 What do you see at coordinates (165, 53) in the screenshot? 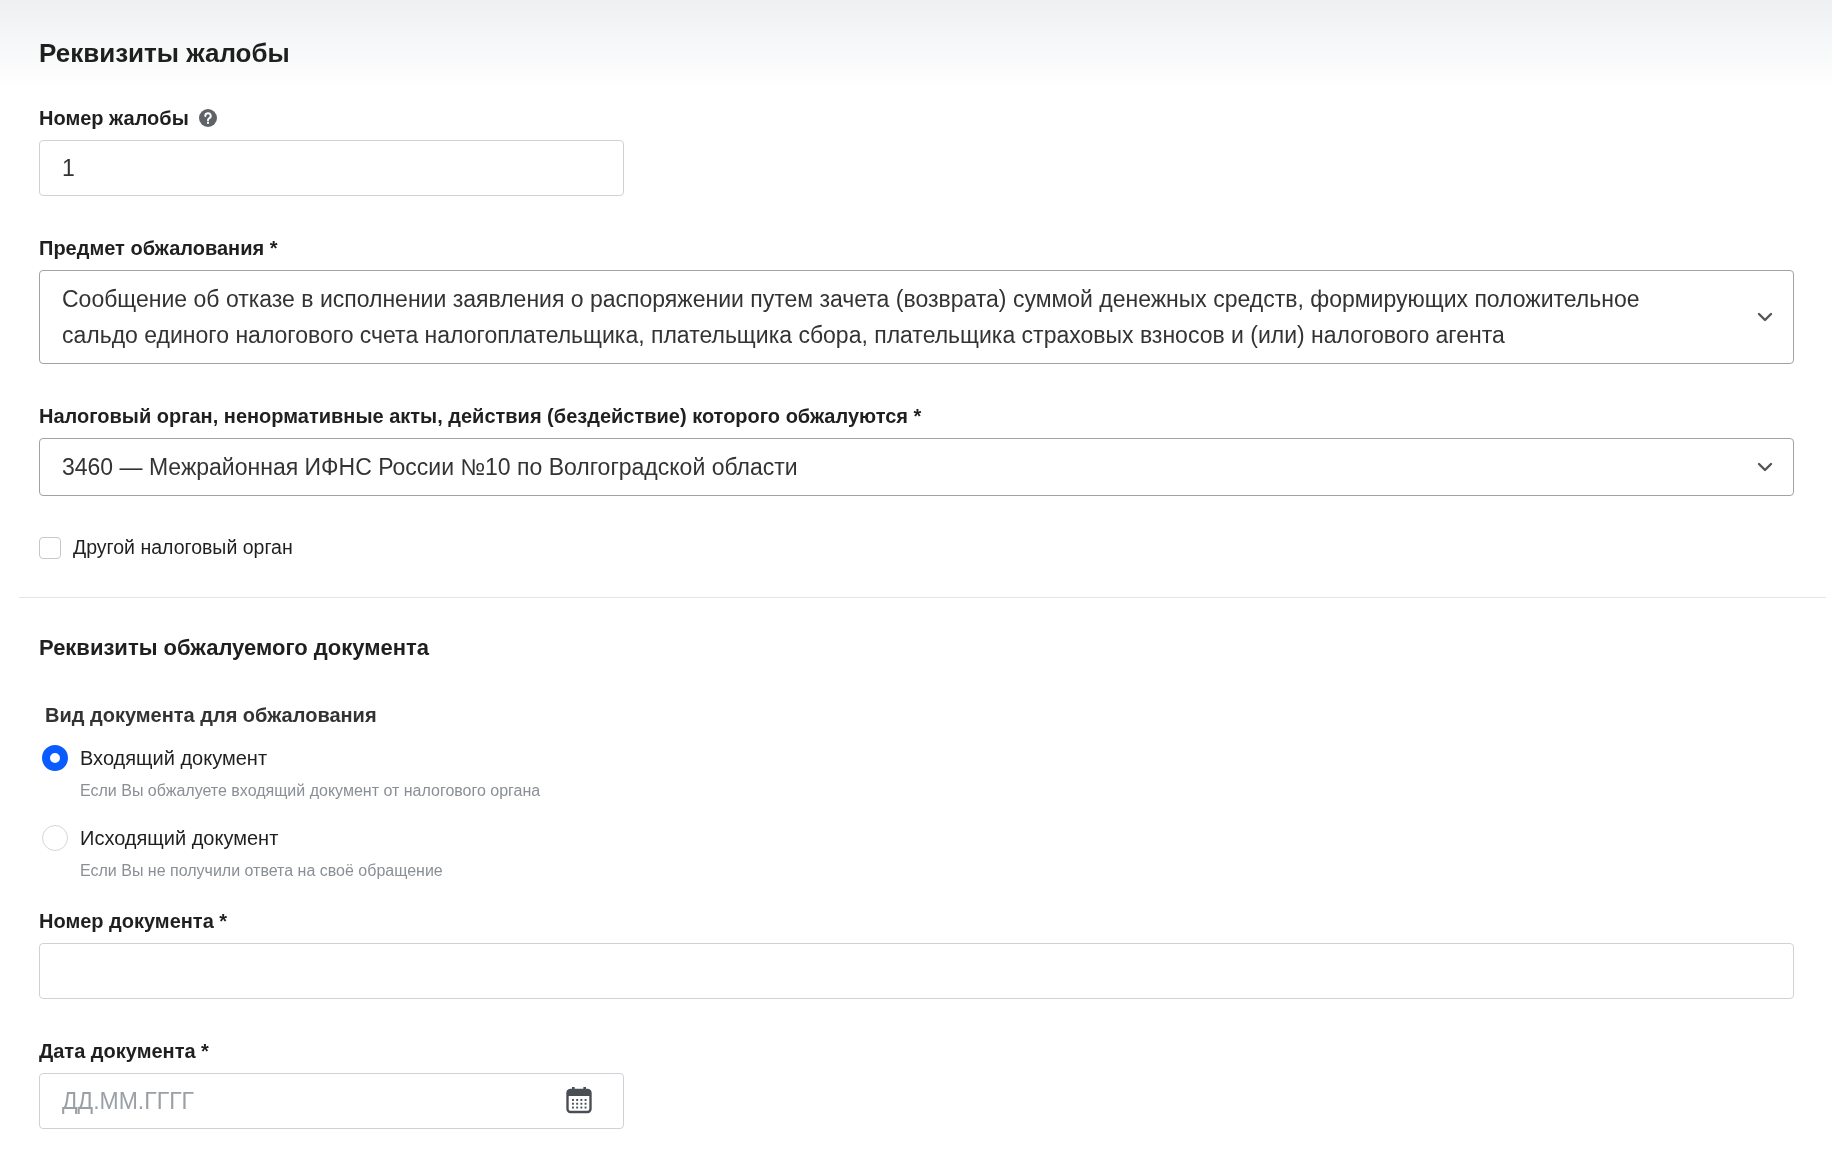
I see `section-title: Реквизиты жалобы` at bounding box center [165, 53].